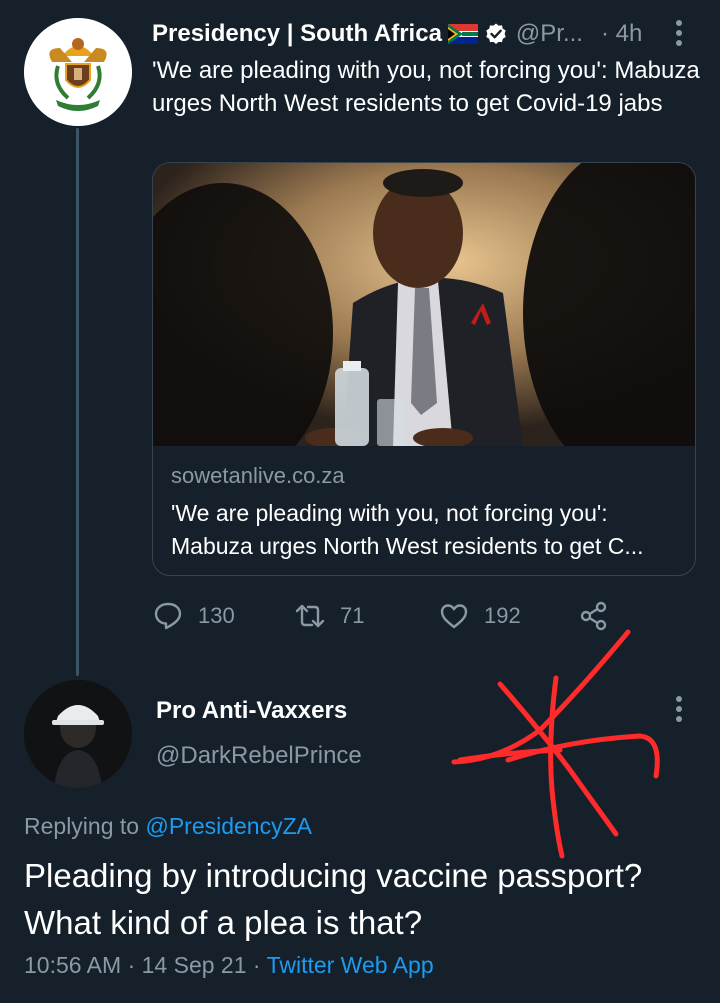  I want to click on more-options-icon, so click(679, 33).